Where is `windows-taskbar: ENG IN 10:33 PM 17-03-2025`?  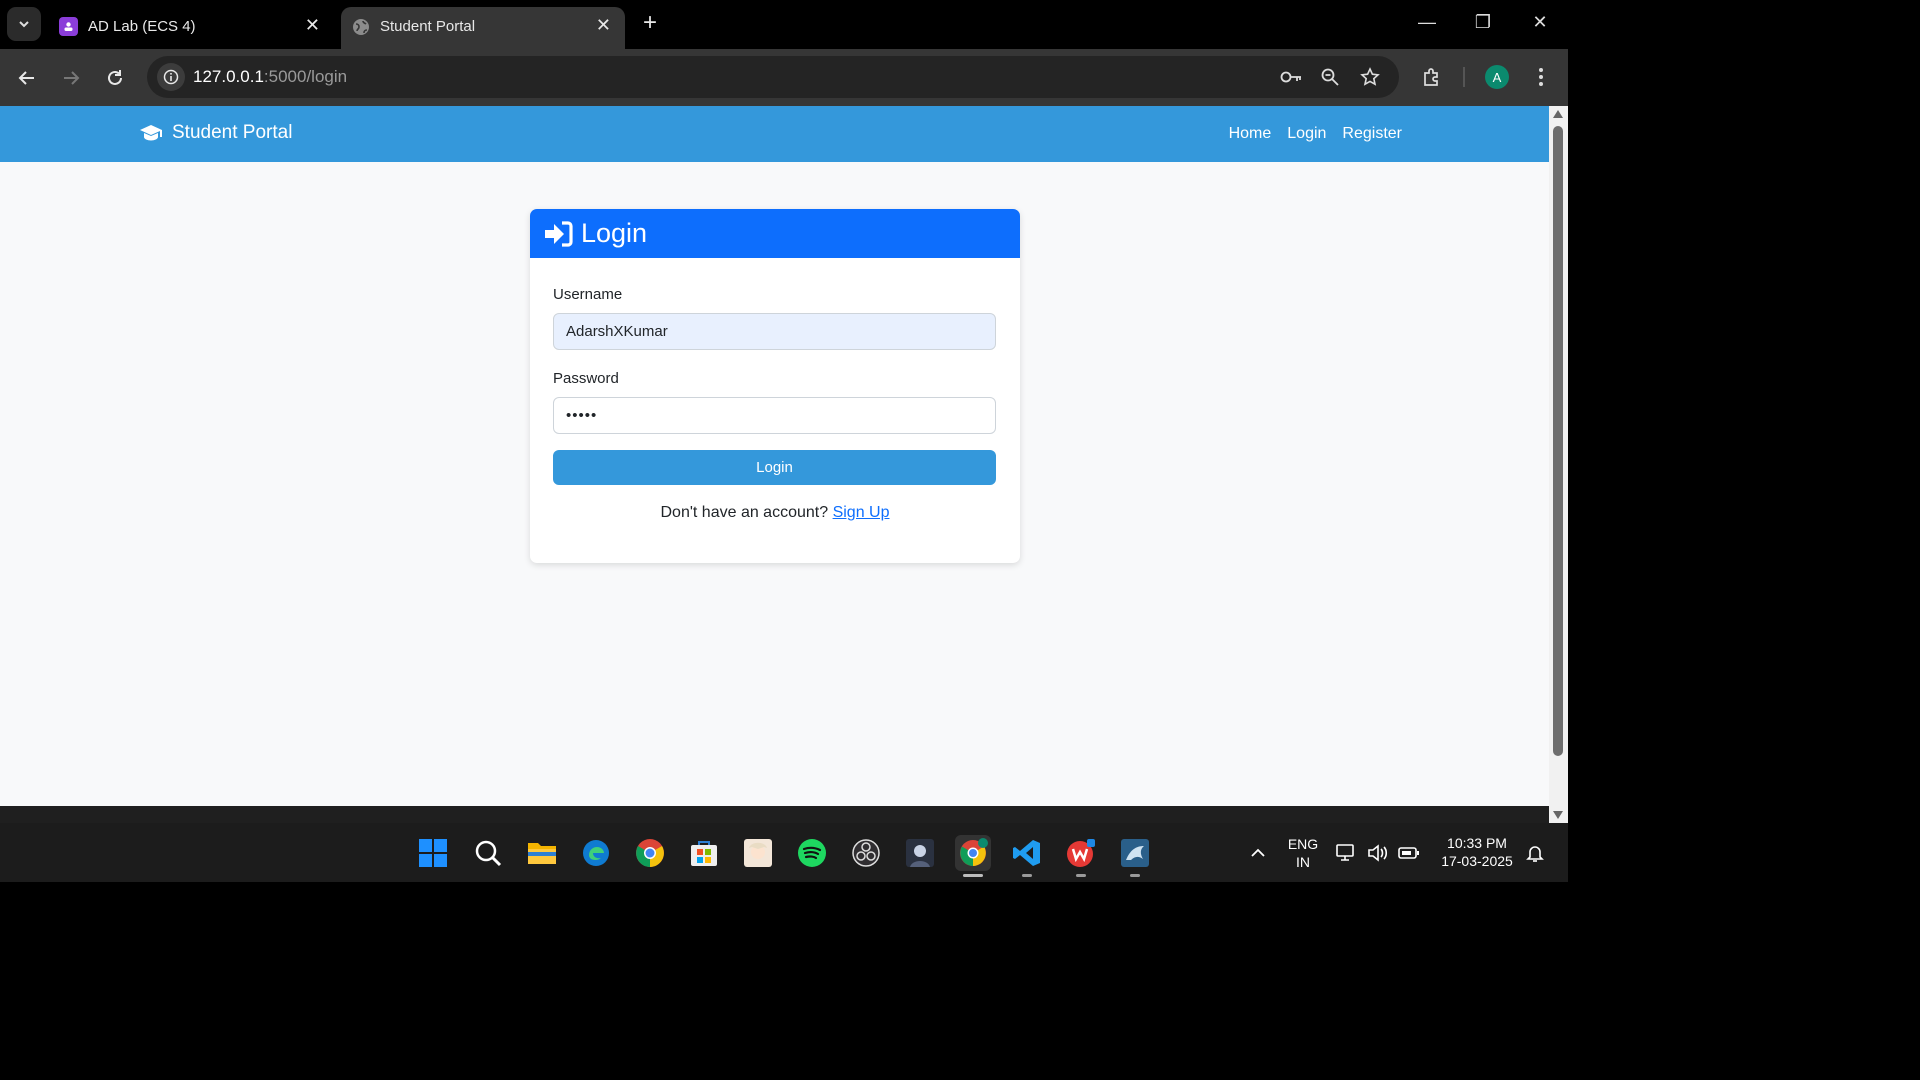
windows-taskbar: ENG IN 10:33 PM 17-03-2025 is located at coordinates (784, 852).